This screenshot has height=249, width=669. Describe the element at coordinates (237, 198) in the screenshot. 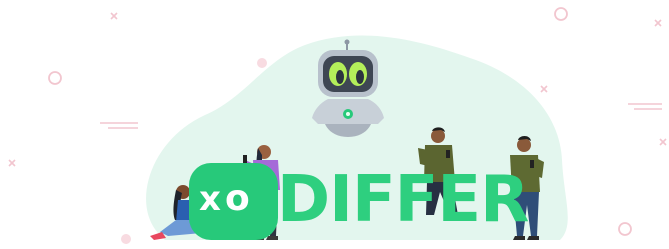

I see `logo-o-glyph: o` at that location.